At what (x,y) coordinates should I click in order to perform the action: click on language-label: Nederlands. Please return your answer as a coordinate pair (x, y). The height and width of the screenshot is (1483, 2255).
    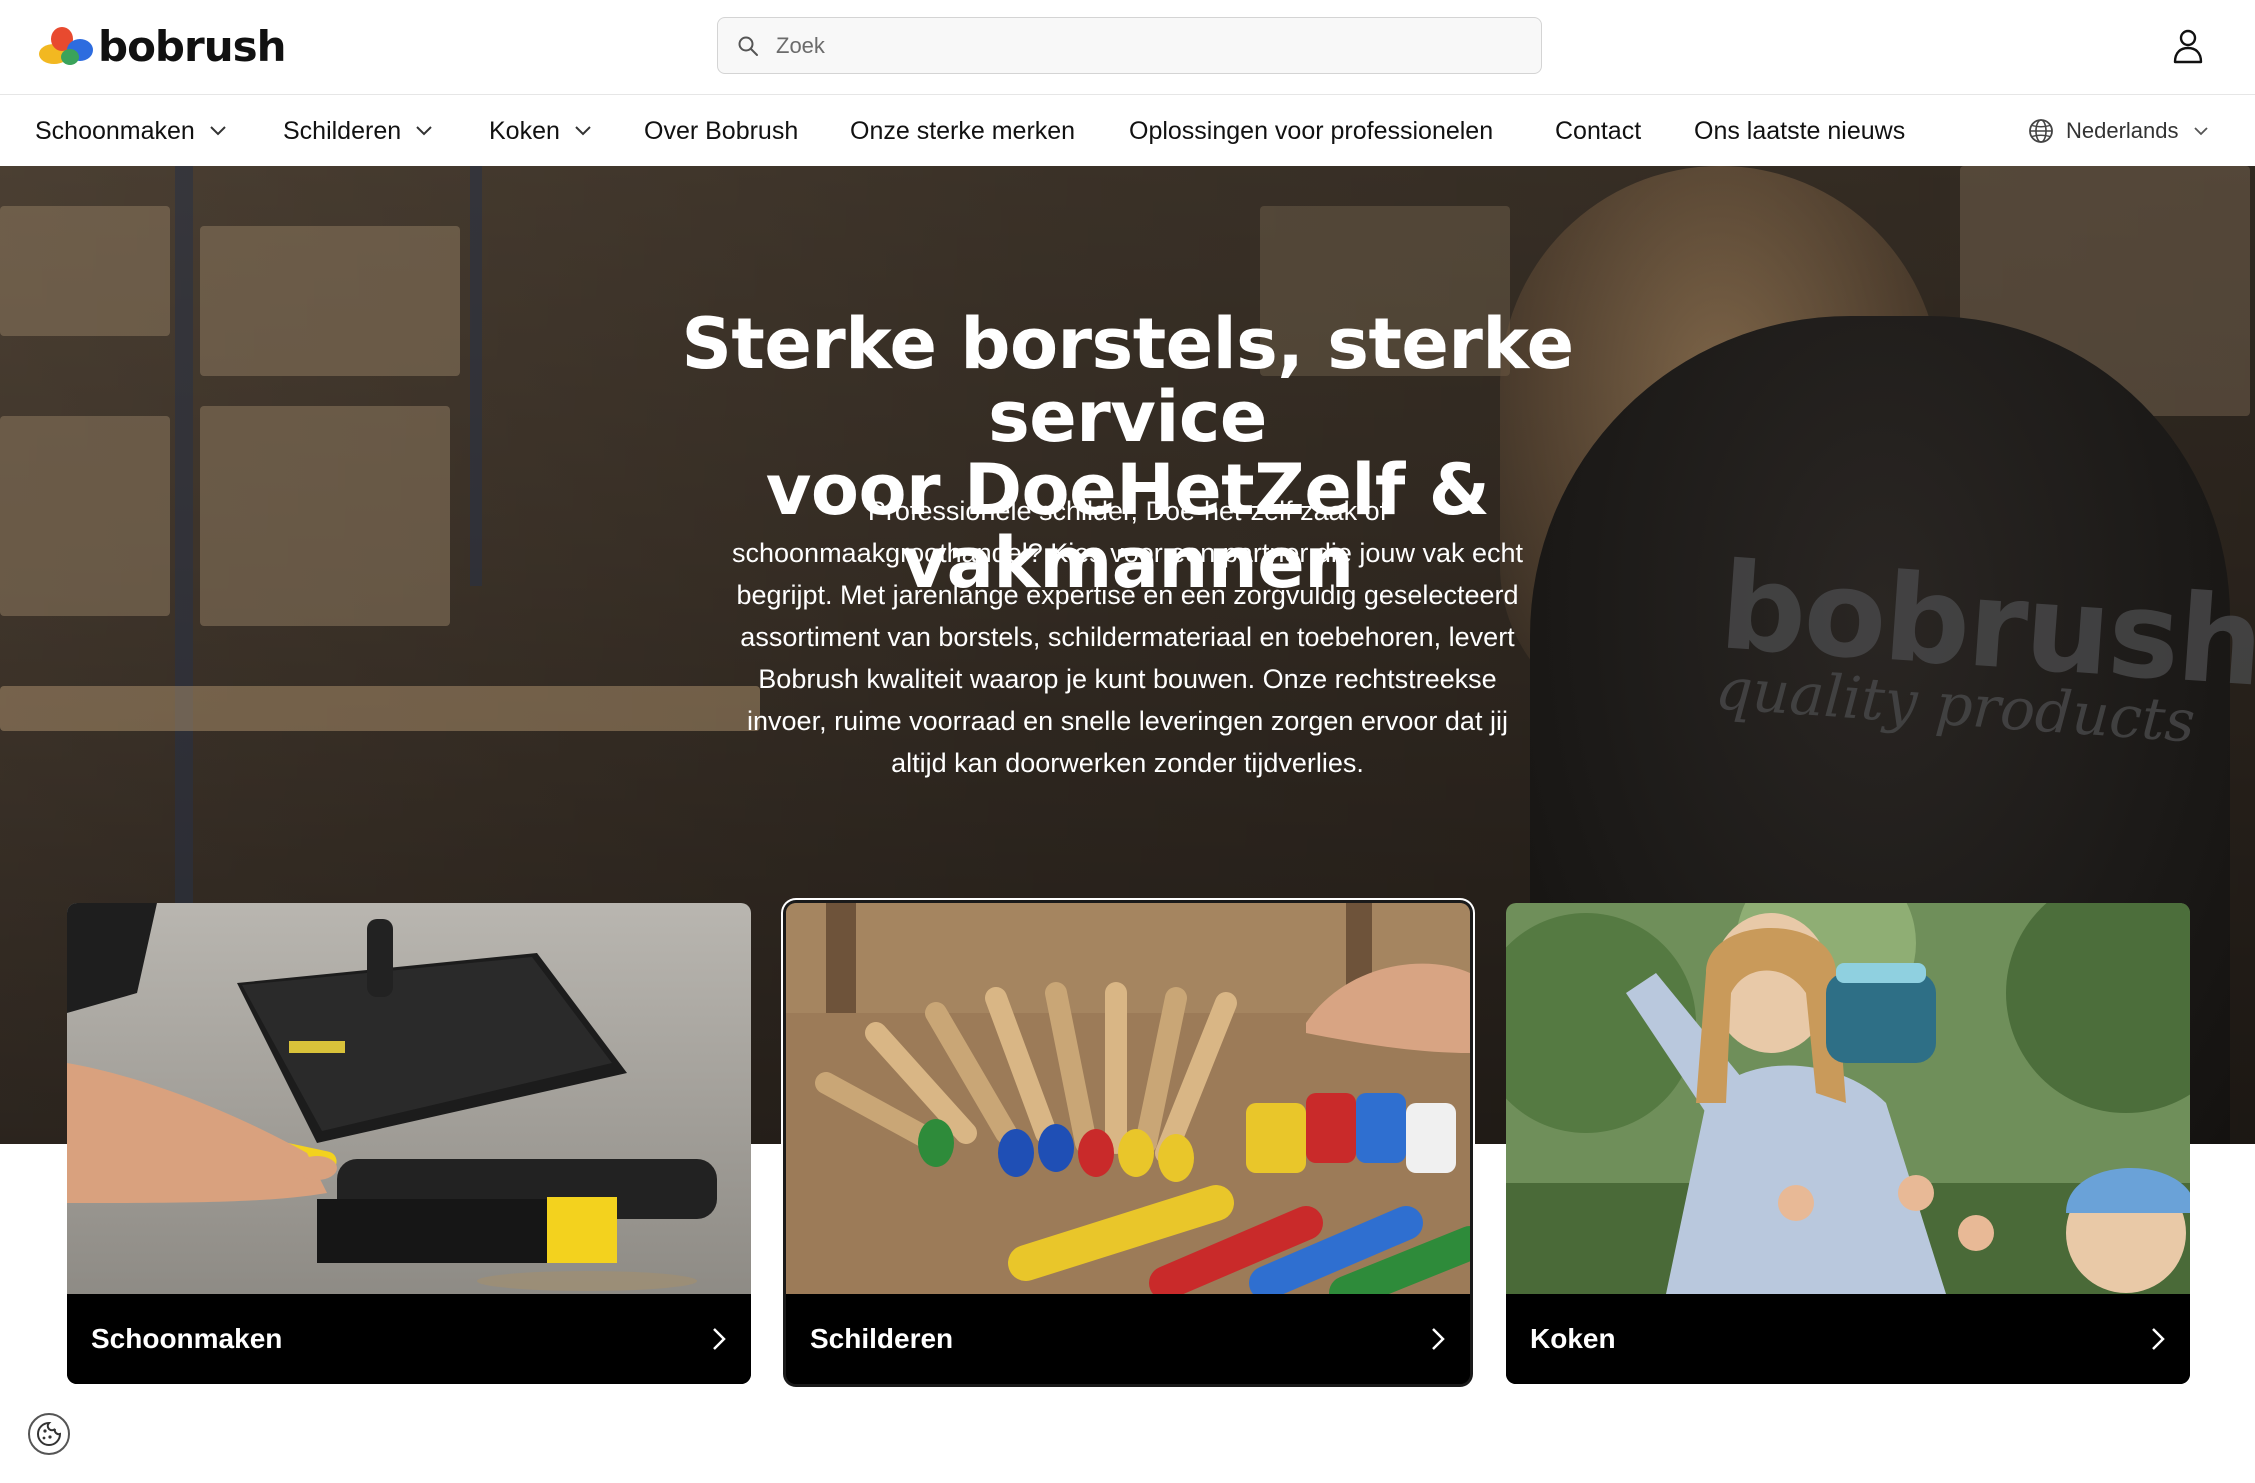
    Looking at the image, I should click on (2122, 130).